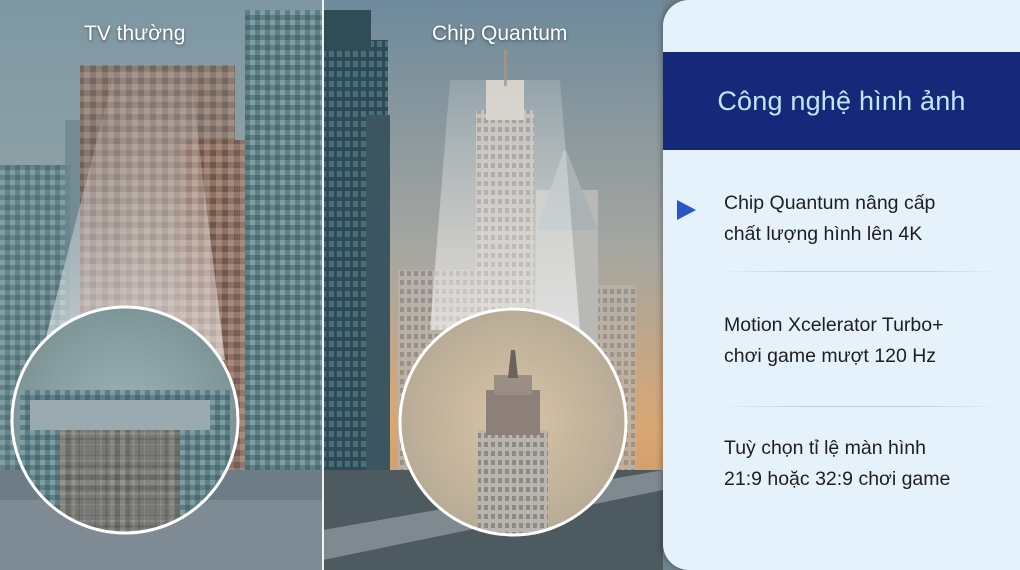 This screenshot has height=570, width=1020. I want to click on feature-line: chất lượng hình lên 4K, so click(823, 234).